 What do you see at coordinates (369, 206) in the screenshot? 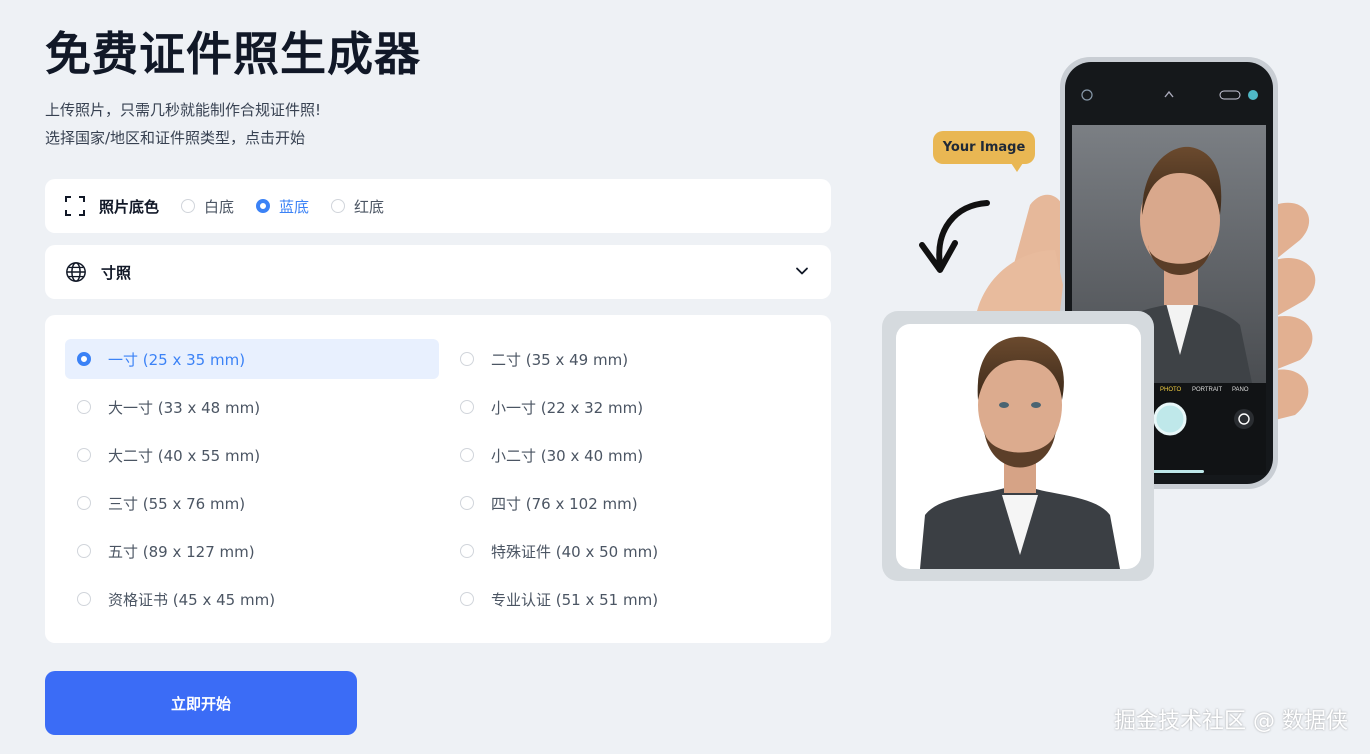
I see `bg-option-label: 红底` at bounding box center [369, 206].